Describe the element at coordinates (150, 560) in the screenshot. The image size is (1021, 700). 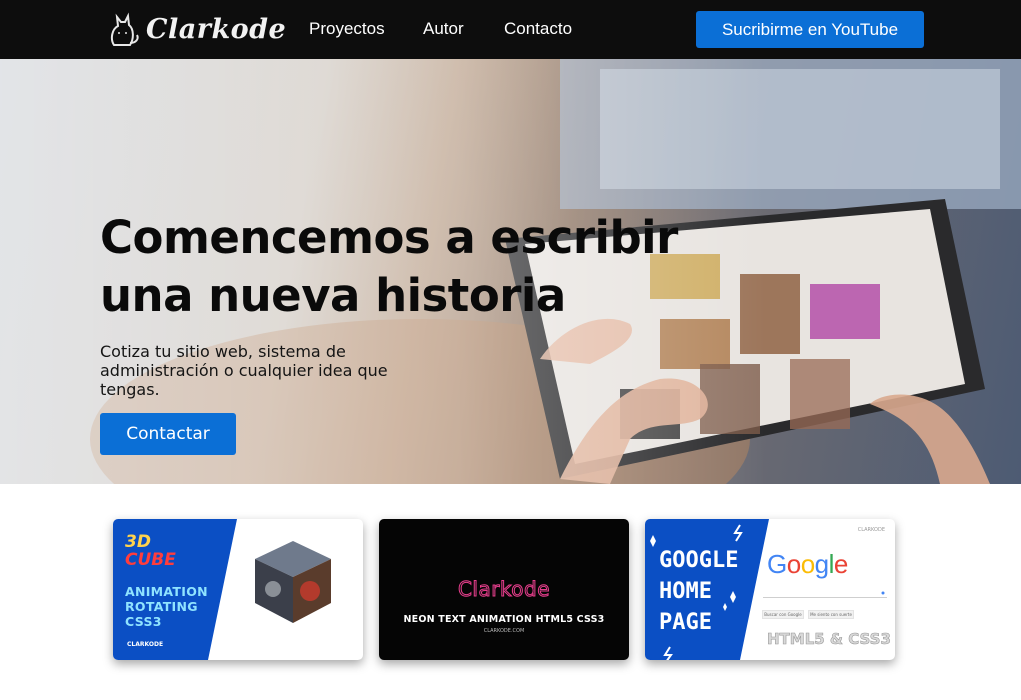
I see `card-cube-label: CUBE` at that location.